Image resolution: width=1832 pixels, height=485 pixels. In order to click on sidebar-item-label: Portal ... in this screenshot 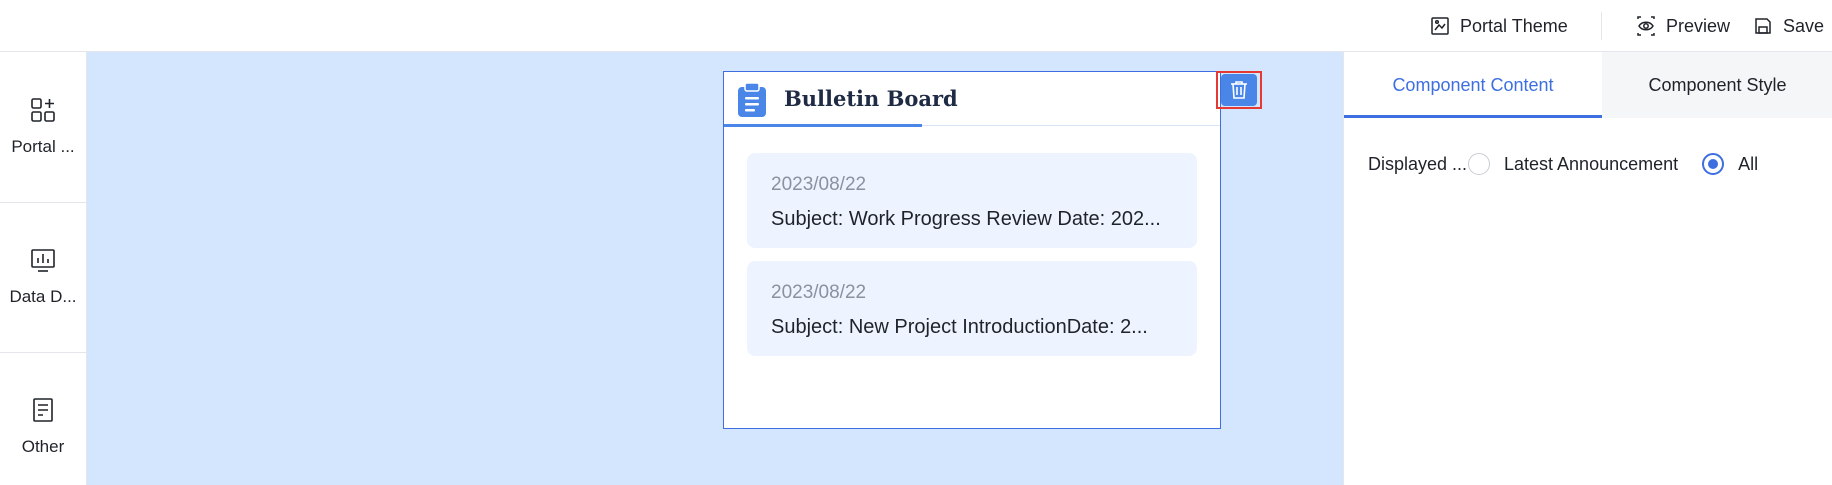, I will do `click(43, 146)`.